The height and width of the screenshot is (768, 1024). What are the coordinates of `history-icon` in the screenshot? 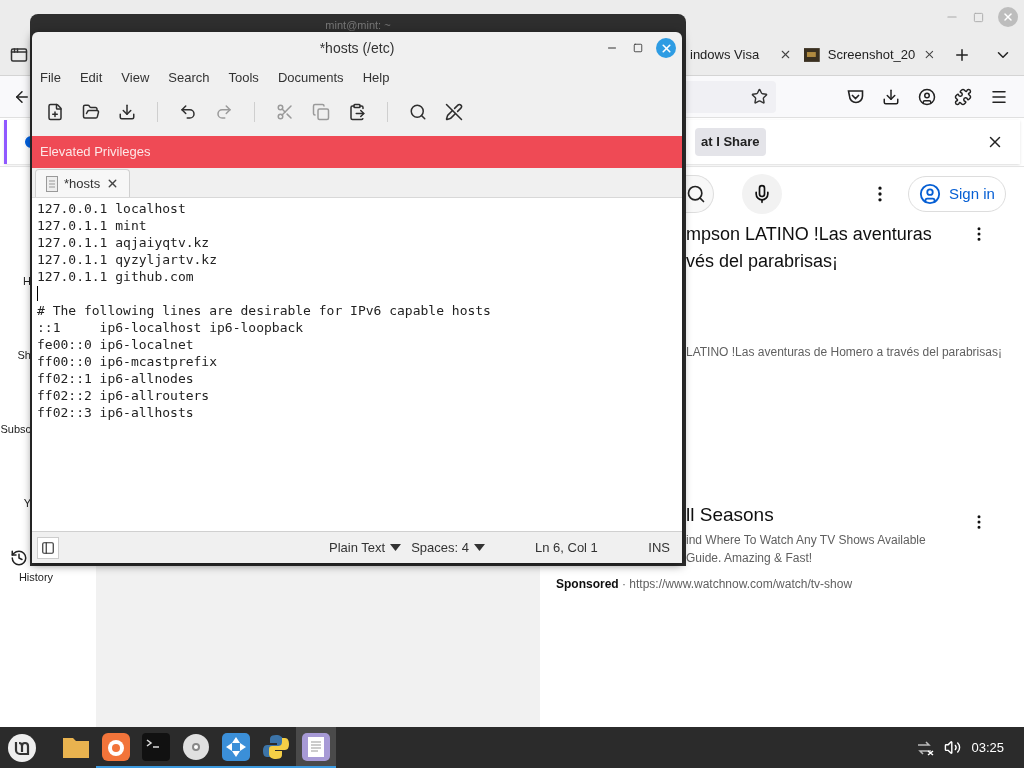 It's located at (19, 558).